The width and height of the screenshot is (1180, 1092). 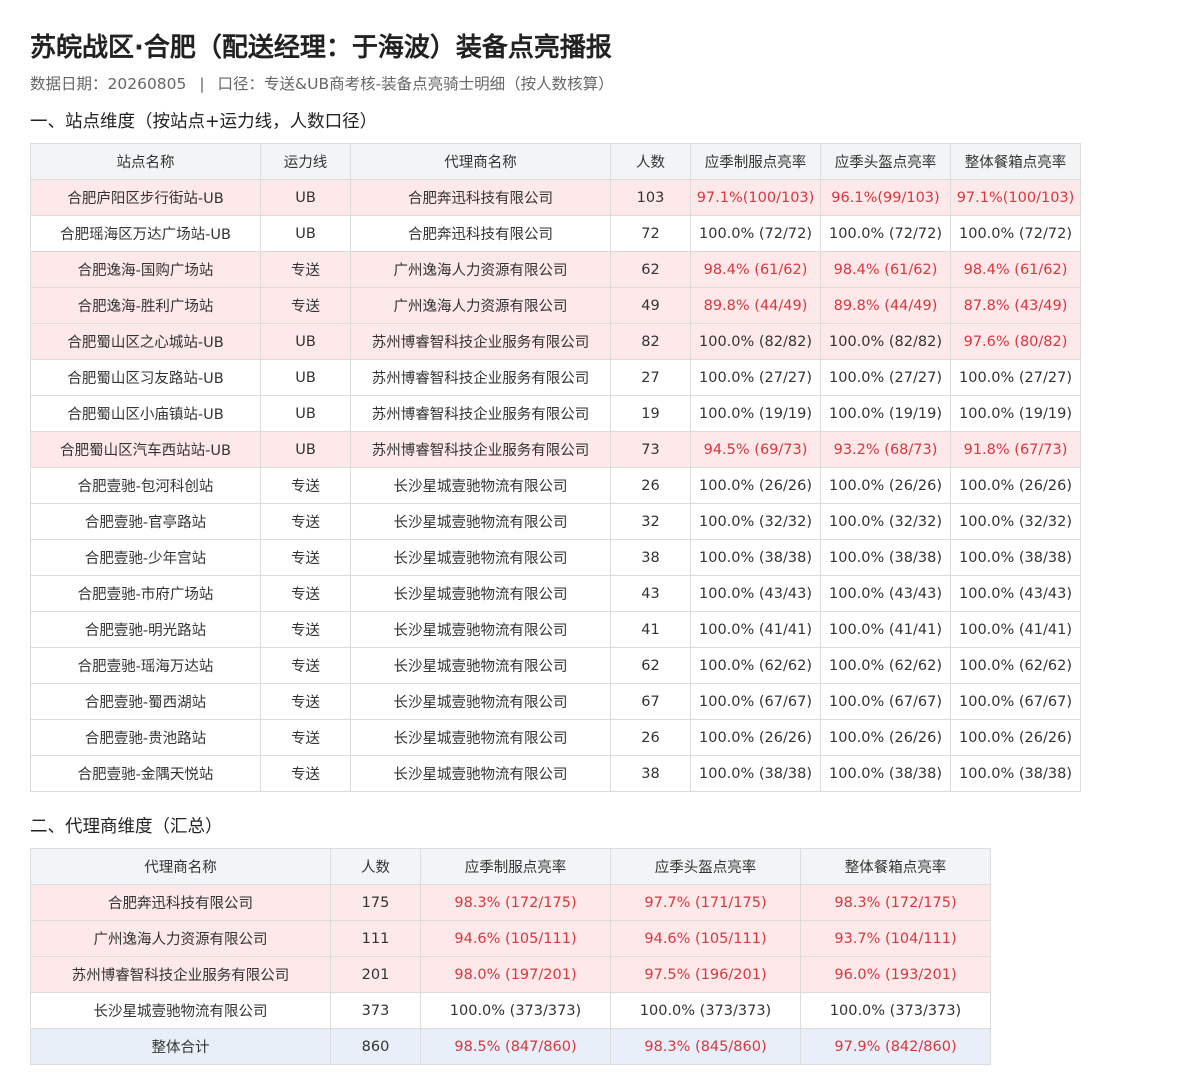 What do you see at coordinates (515, 938) in the screenshot?
I see `table-cell: 94.6% (105/111)` at bounding box center [515, 938].